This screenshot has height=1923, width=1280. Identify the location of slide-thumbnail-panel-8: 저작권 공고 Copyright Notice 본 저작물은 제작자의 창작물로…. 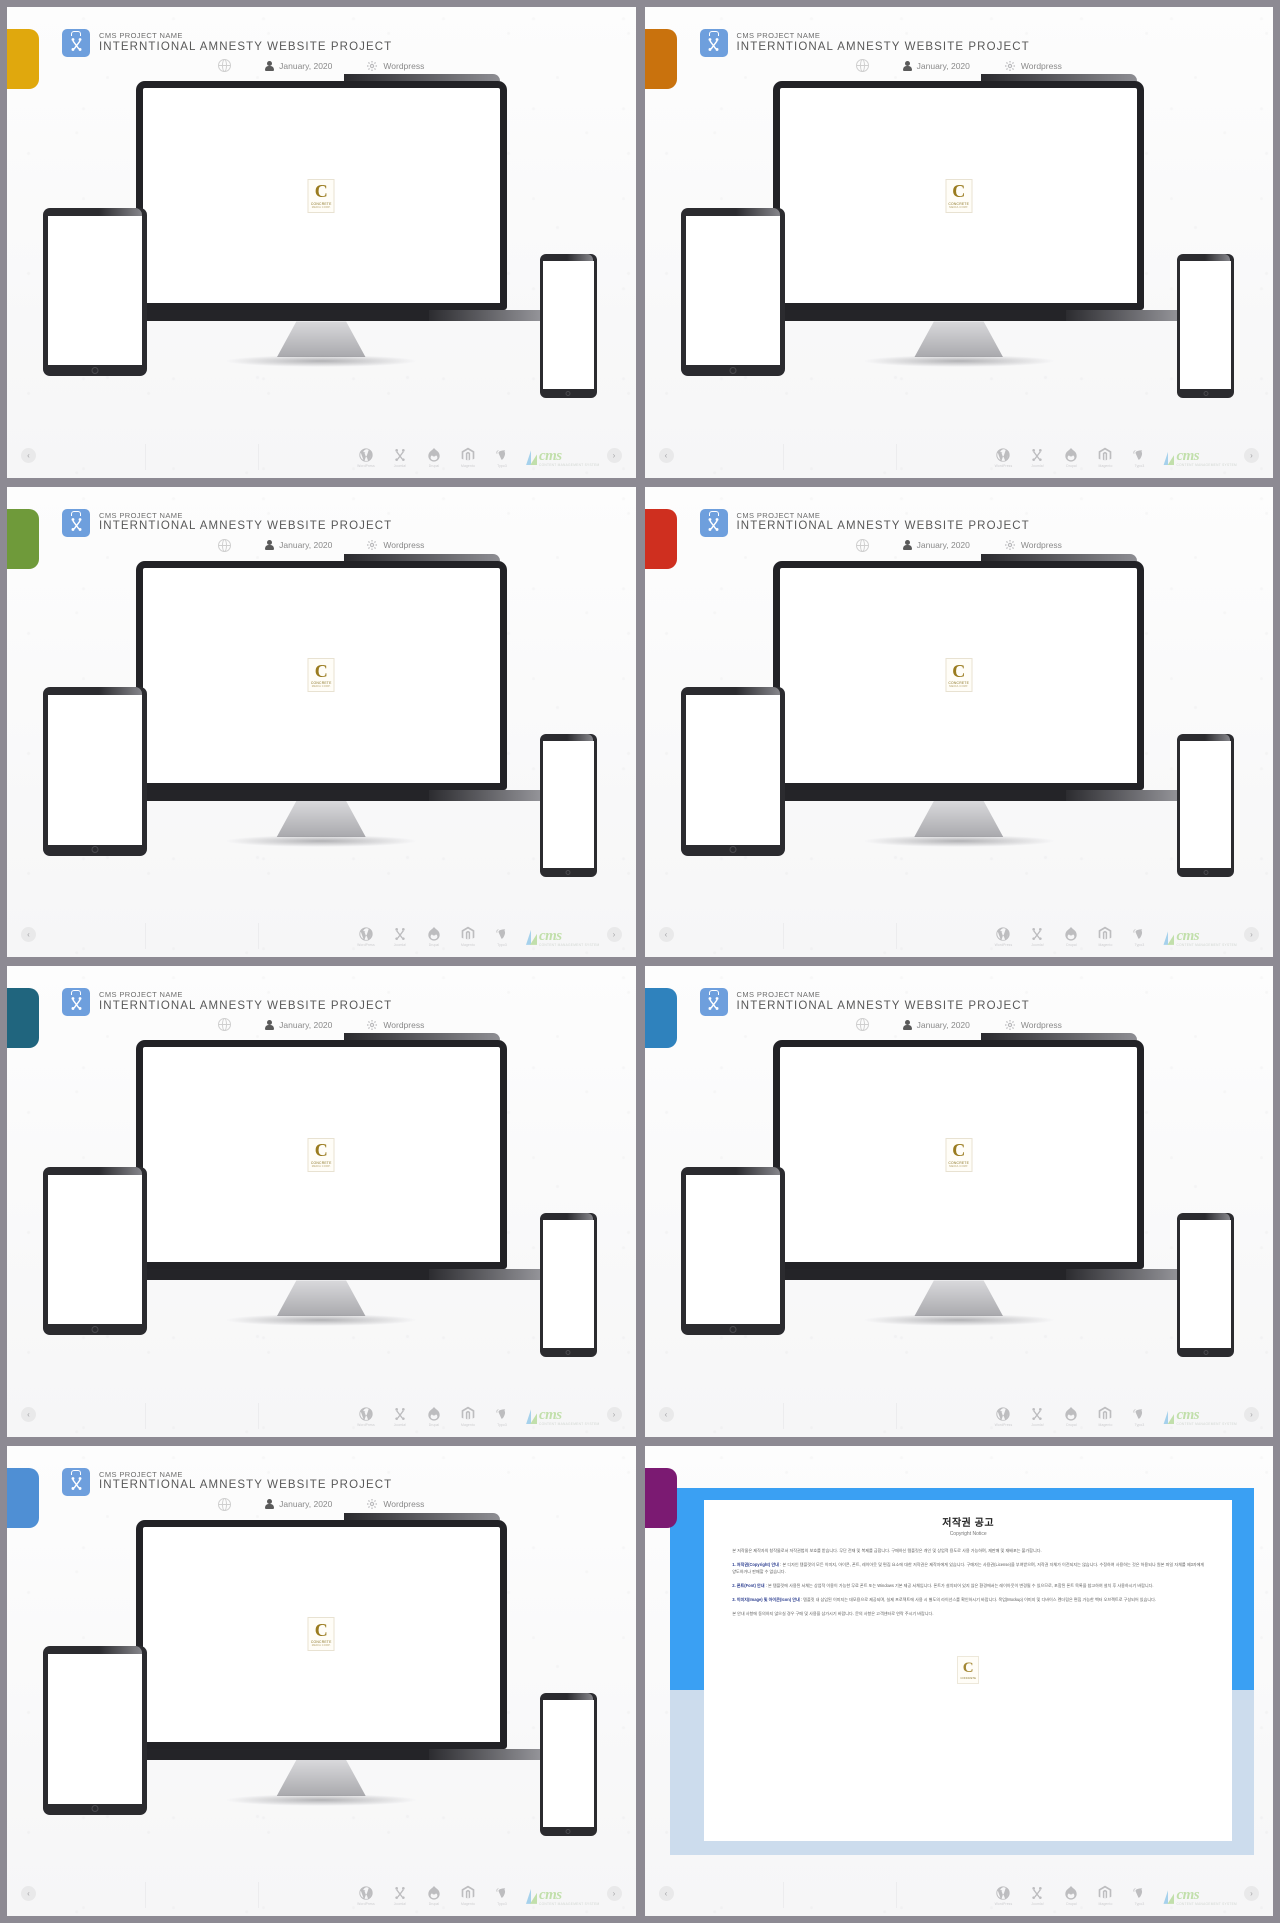
(959, 1681).